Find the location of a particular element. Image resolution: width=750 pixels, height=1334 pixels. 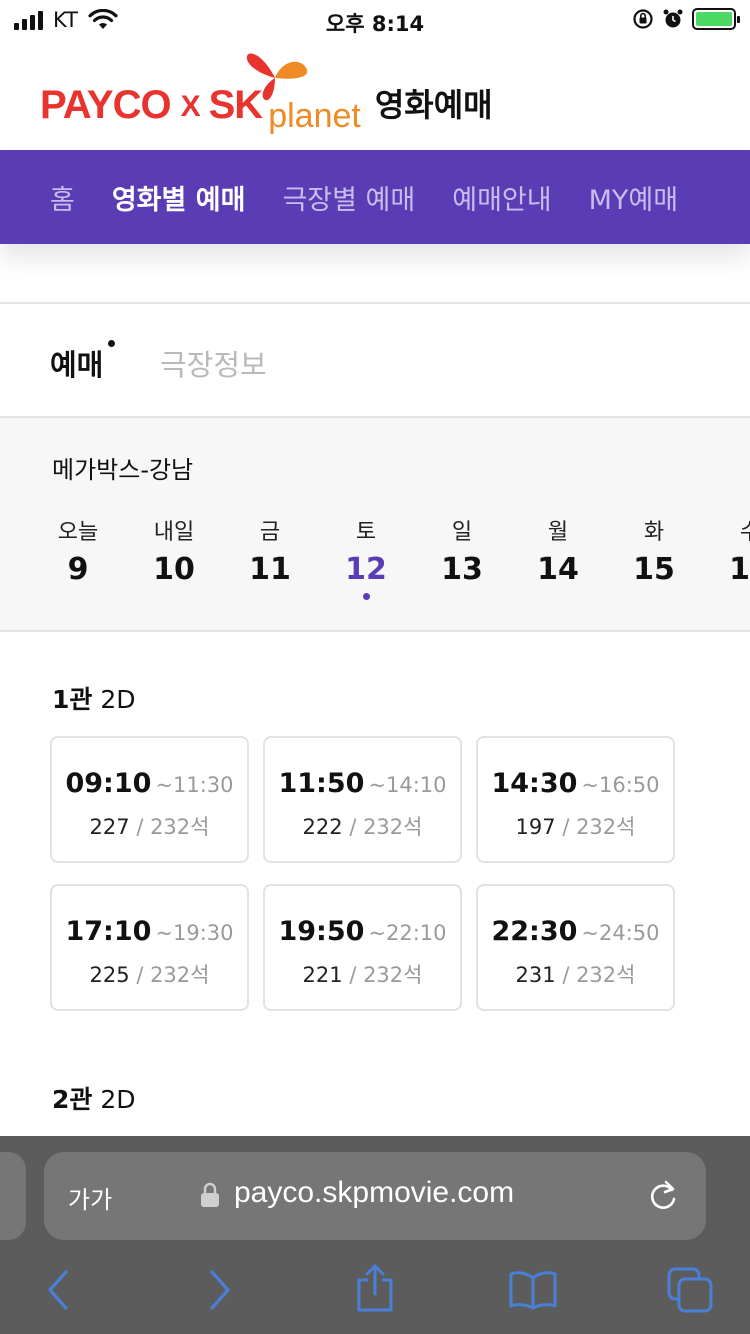

bookmarks-icon is located at coordinates (533, 1290).